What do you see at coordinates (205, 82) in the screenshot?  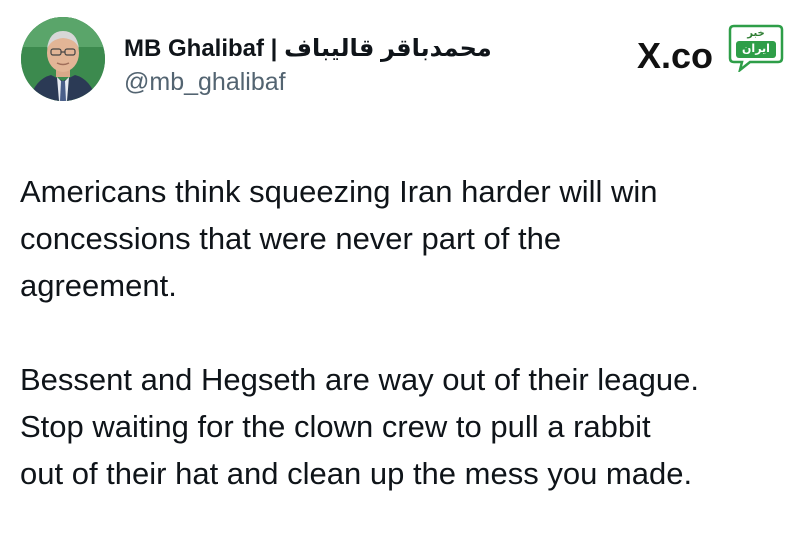 I see `author-handle: @mb_ghalibaf` at bounding box center [205, 82].